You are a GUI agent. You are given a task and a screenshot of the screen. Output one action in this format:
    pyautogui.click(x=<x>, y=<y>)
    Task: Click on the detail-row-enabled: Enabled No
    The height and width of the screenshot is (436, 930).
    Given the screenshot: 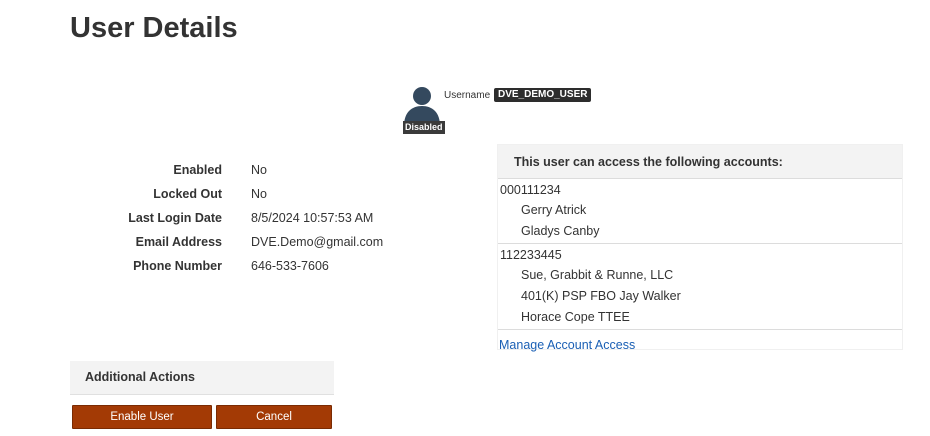 What is the action you would take?
    pyautogui.click(x=260, y=170)
    